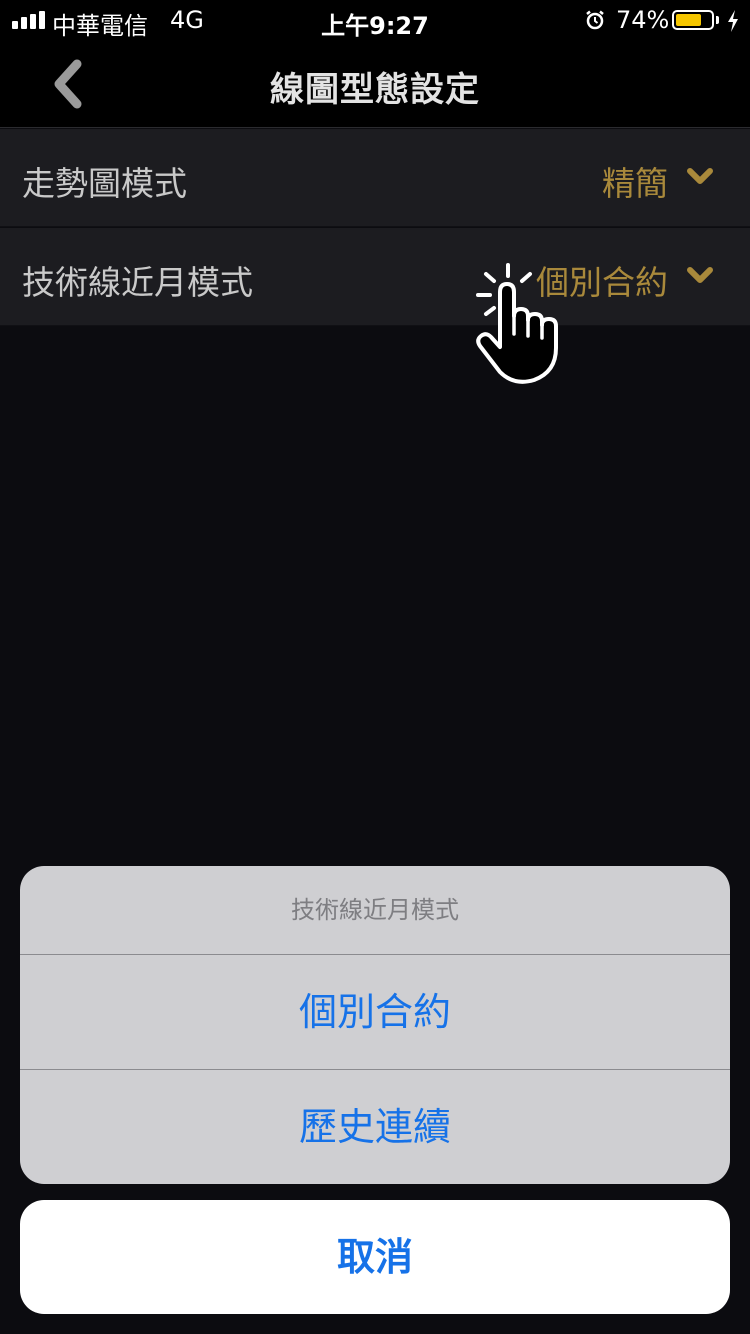 The width and height of the screenshot is (750, 1334). I want to click on setting-row-chart-mode: 走勢圖模式 精簡, so click(375, 178).